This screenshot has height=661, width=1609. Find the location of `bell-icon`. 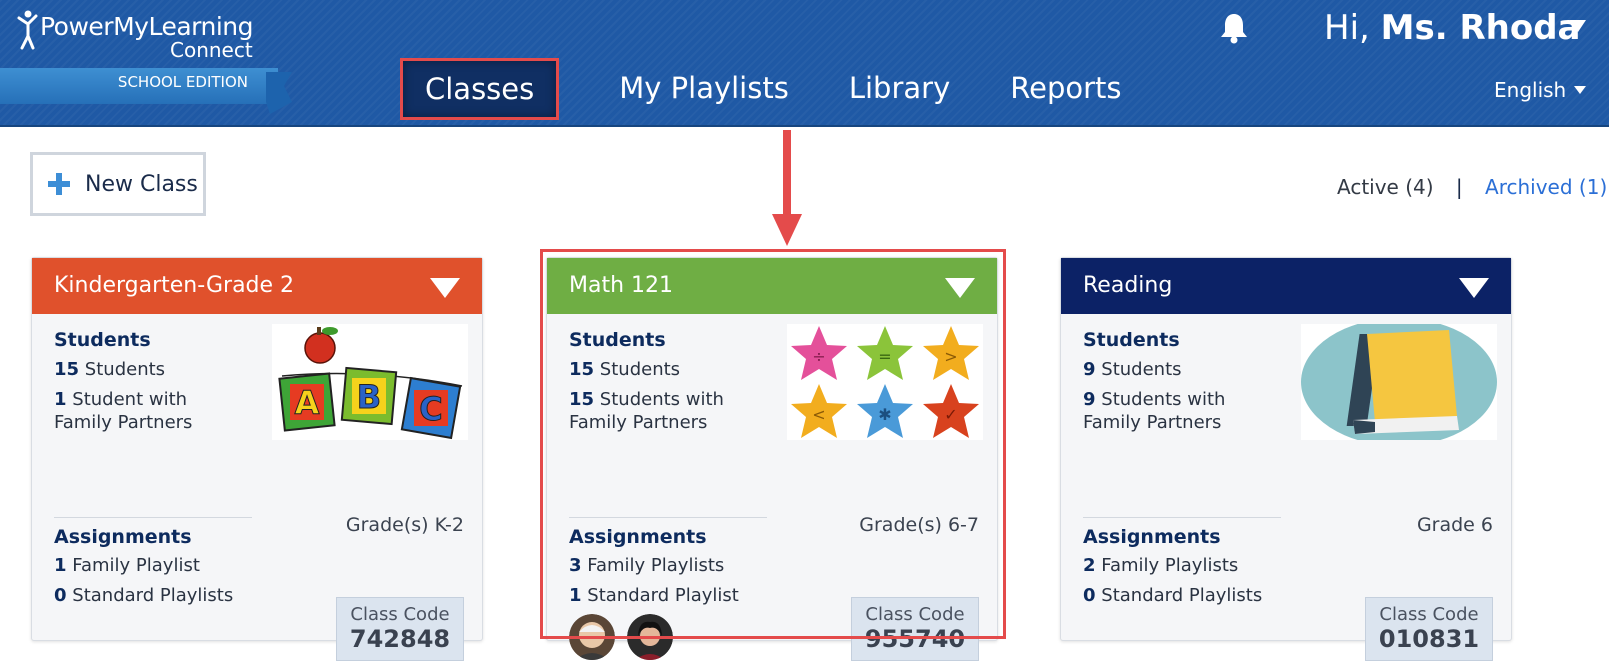

bell-icon is located at coordinates (1234, 28).